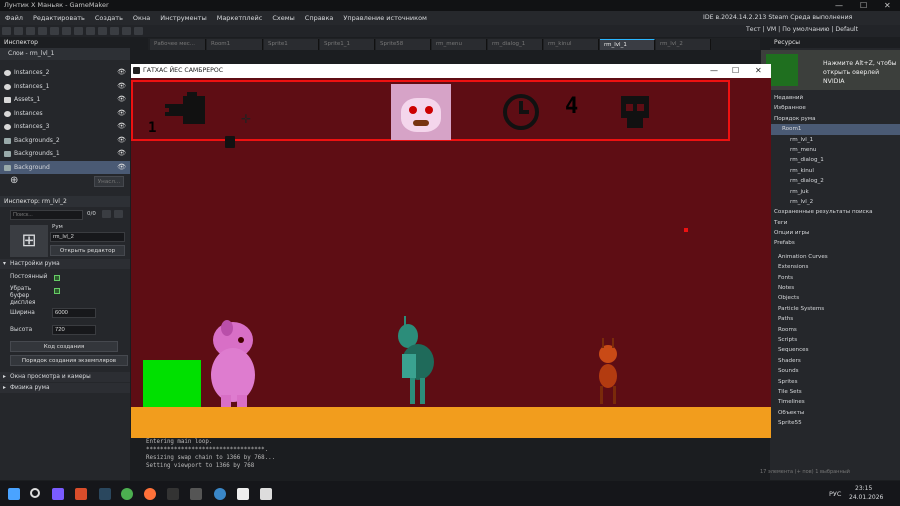 The image size is (900, 506). I want to click on resource-tree-item: rm_menu, so click(835, 150).